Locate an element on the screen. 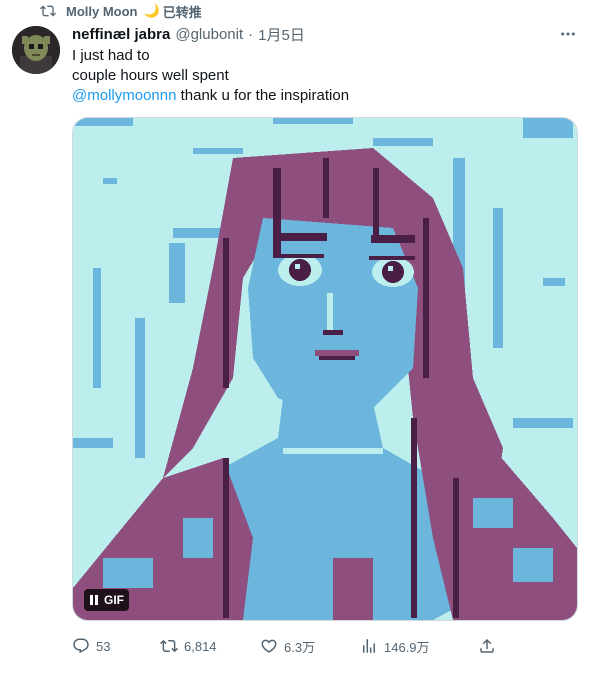 This screenshot has width=589, height=678. like-button: 6.3万 is located at coordinates (287, 646).